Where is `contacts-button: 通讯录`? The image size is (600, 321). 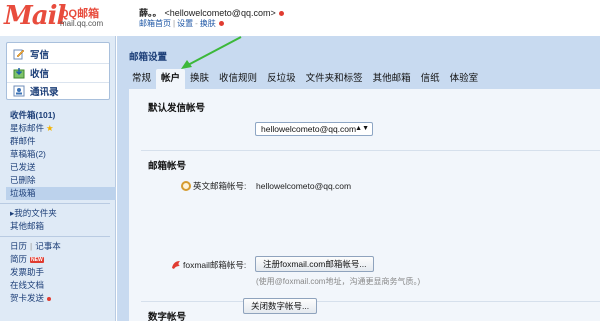 contacts-button: 通讯录 is located at coordinates (59, 91).